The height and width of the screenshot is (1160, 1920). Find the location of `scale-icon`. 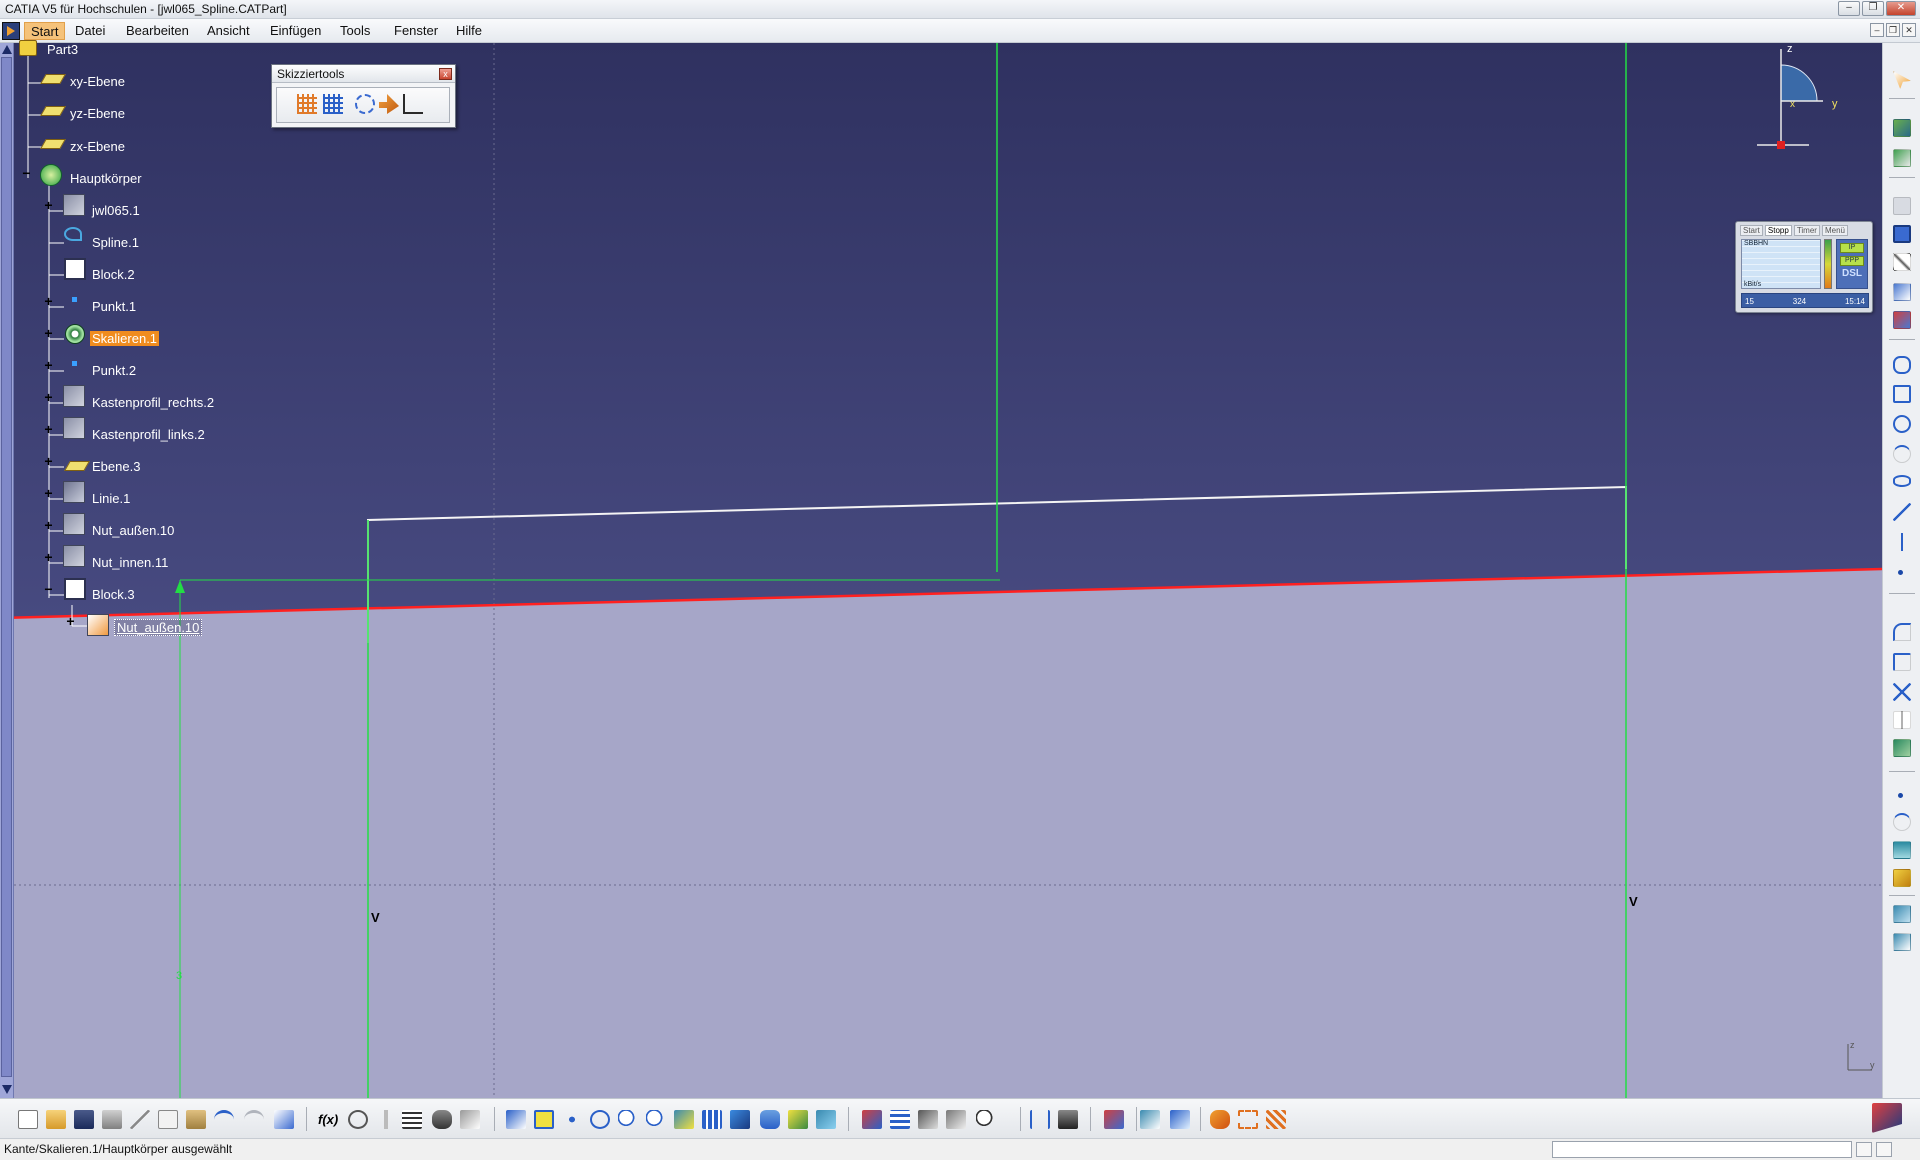

scale-icon is located at coordinates (75, 334).